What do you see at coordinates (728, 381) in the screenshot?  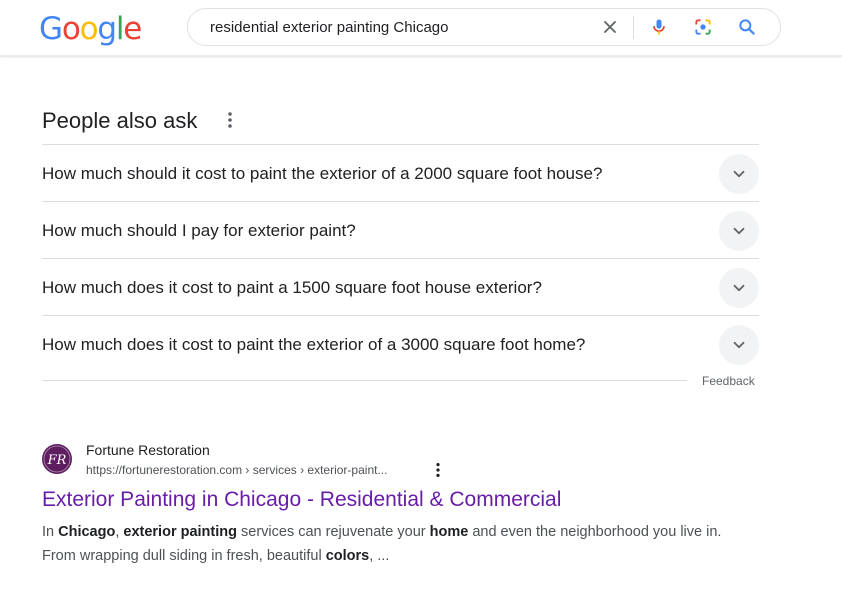 I see `feedback-link: Feedback` at bounding box center [728, 381].